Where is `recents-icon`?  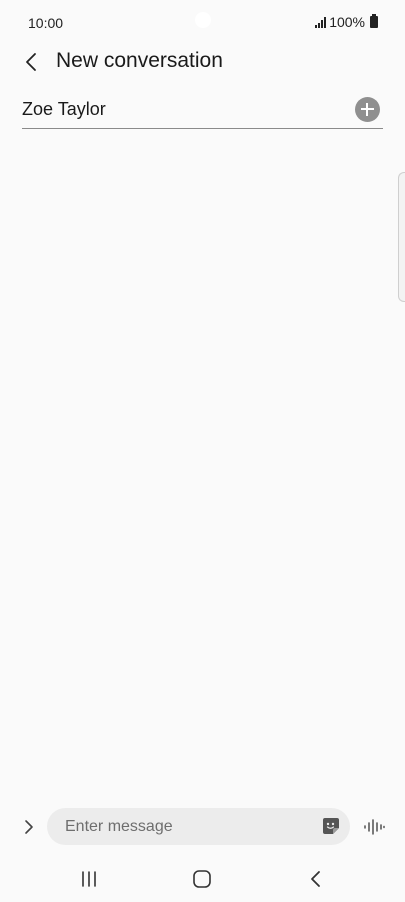
recents-icon is located at coordinates (89, 879).